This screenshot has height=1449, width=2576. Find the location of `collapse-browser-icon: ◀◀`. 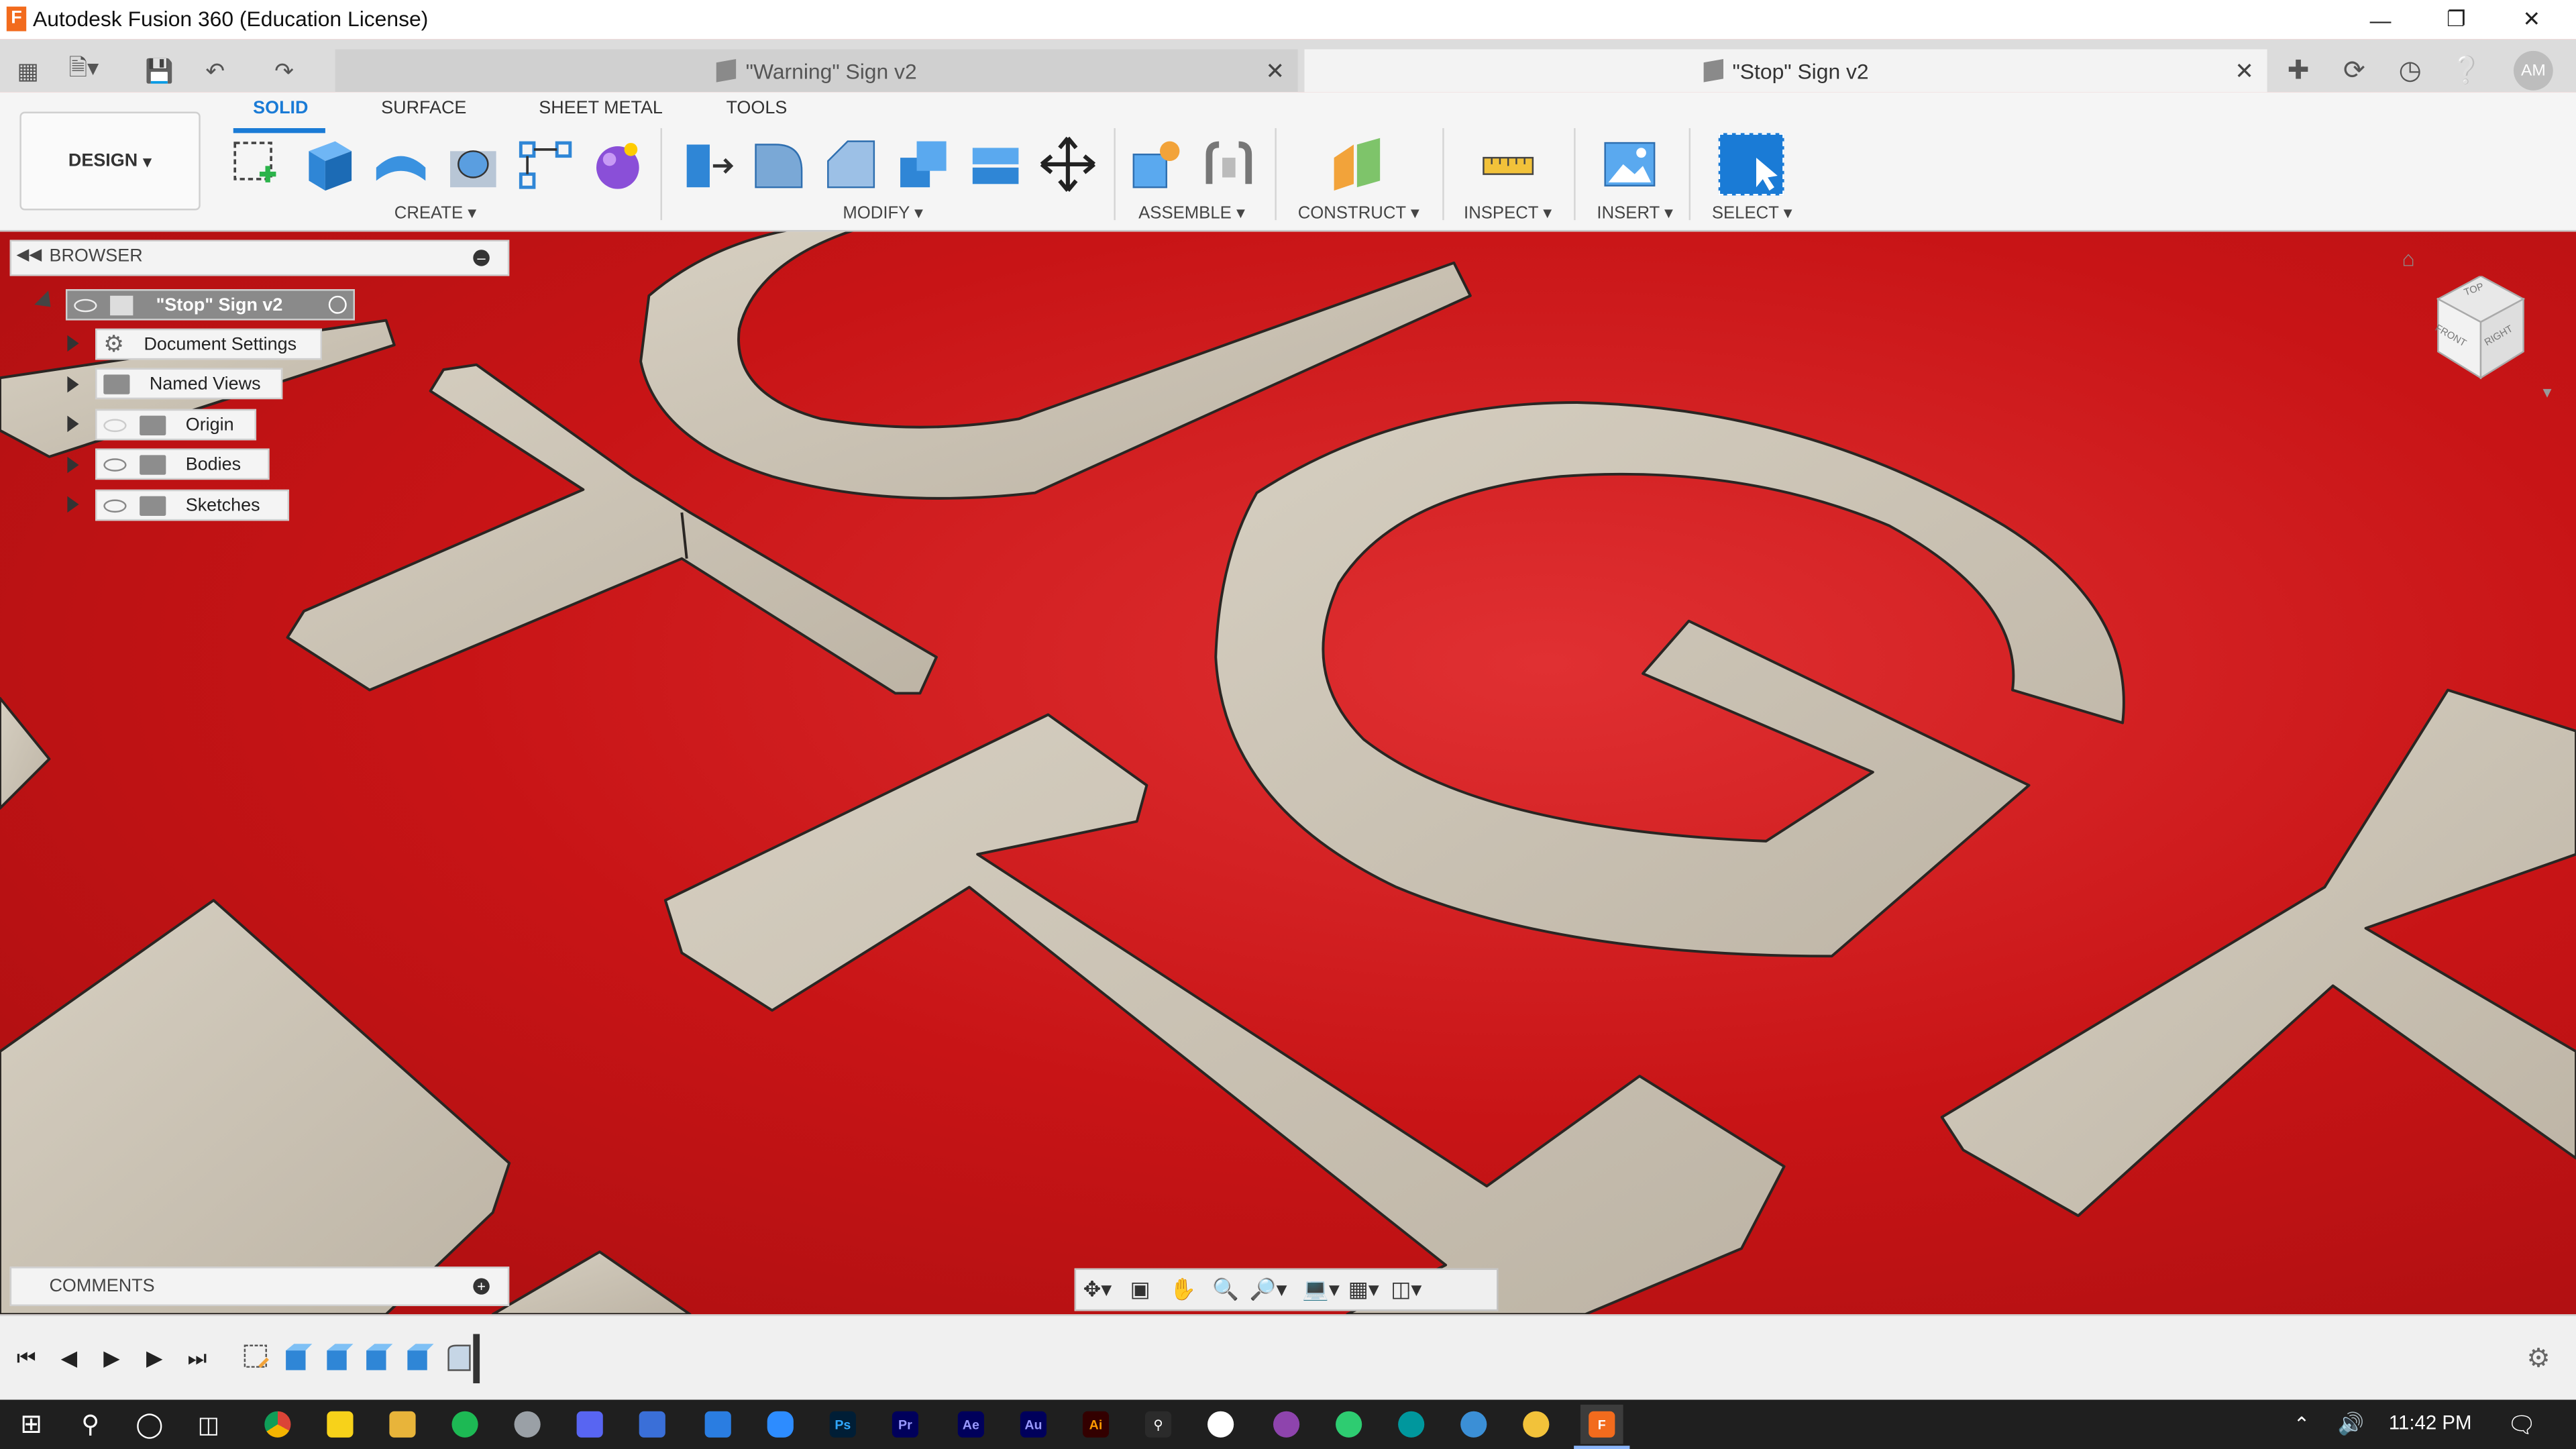

collapse-browser-icon: ◀◀ is located at coordinates (29, 255).